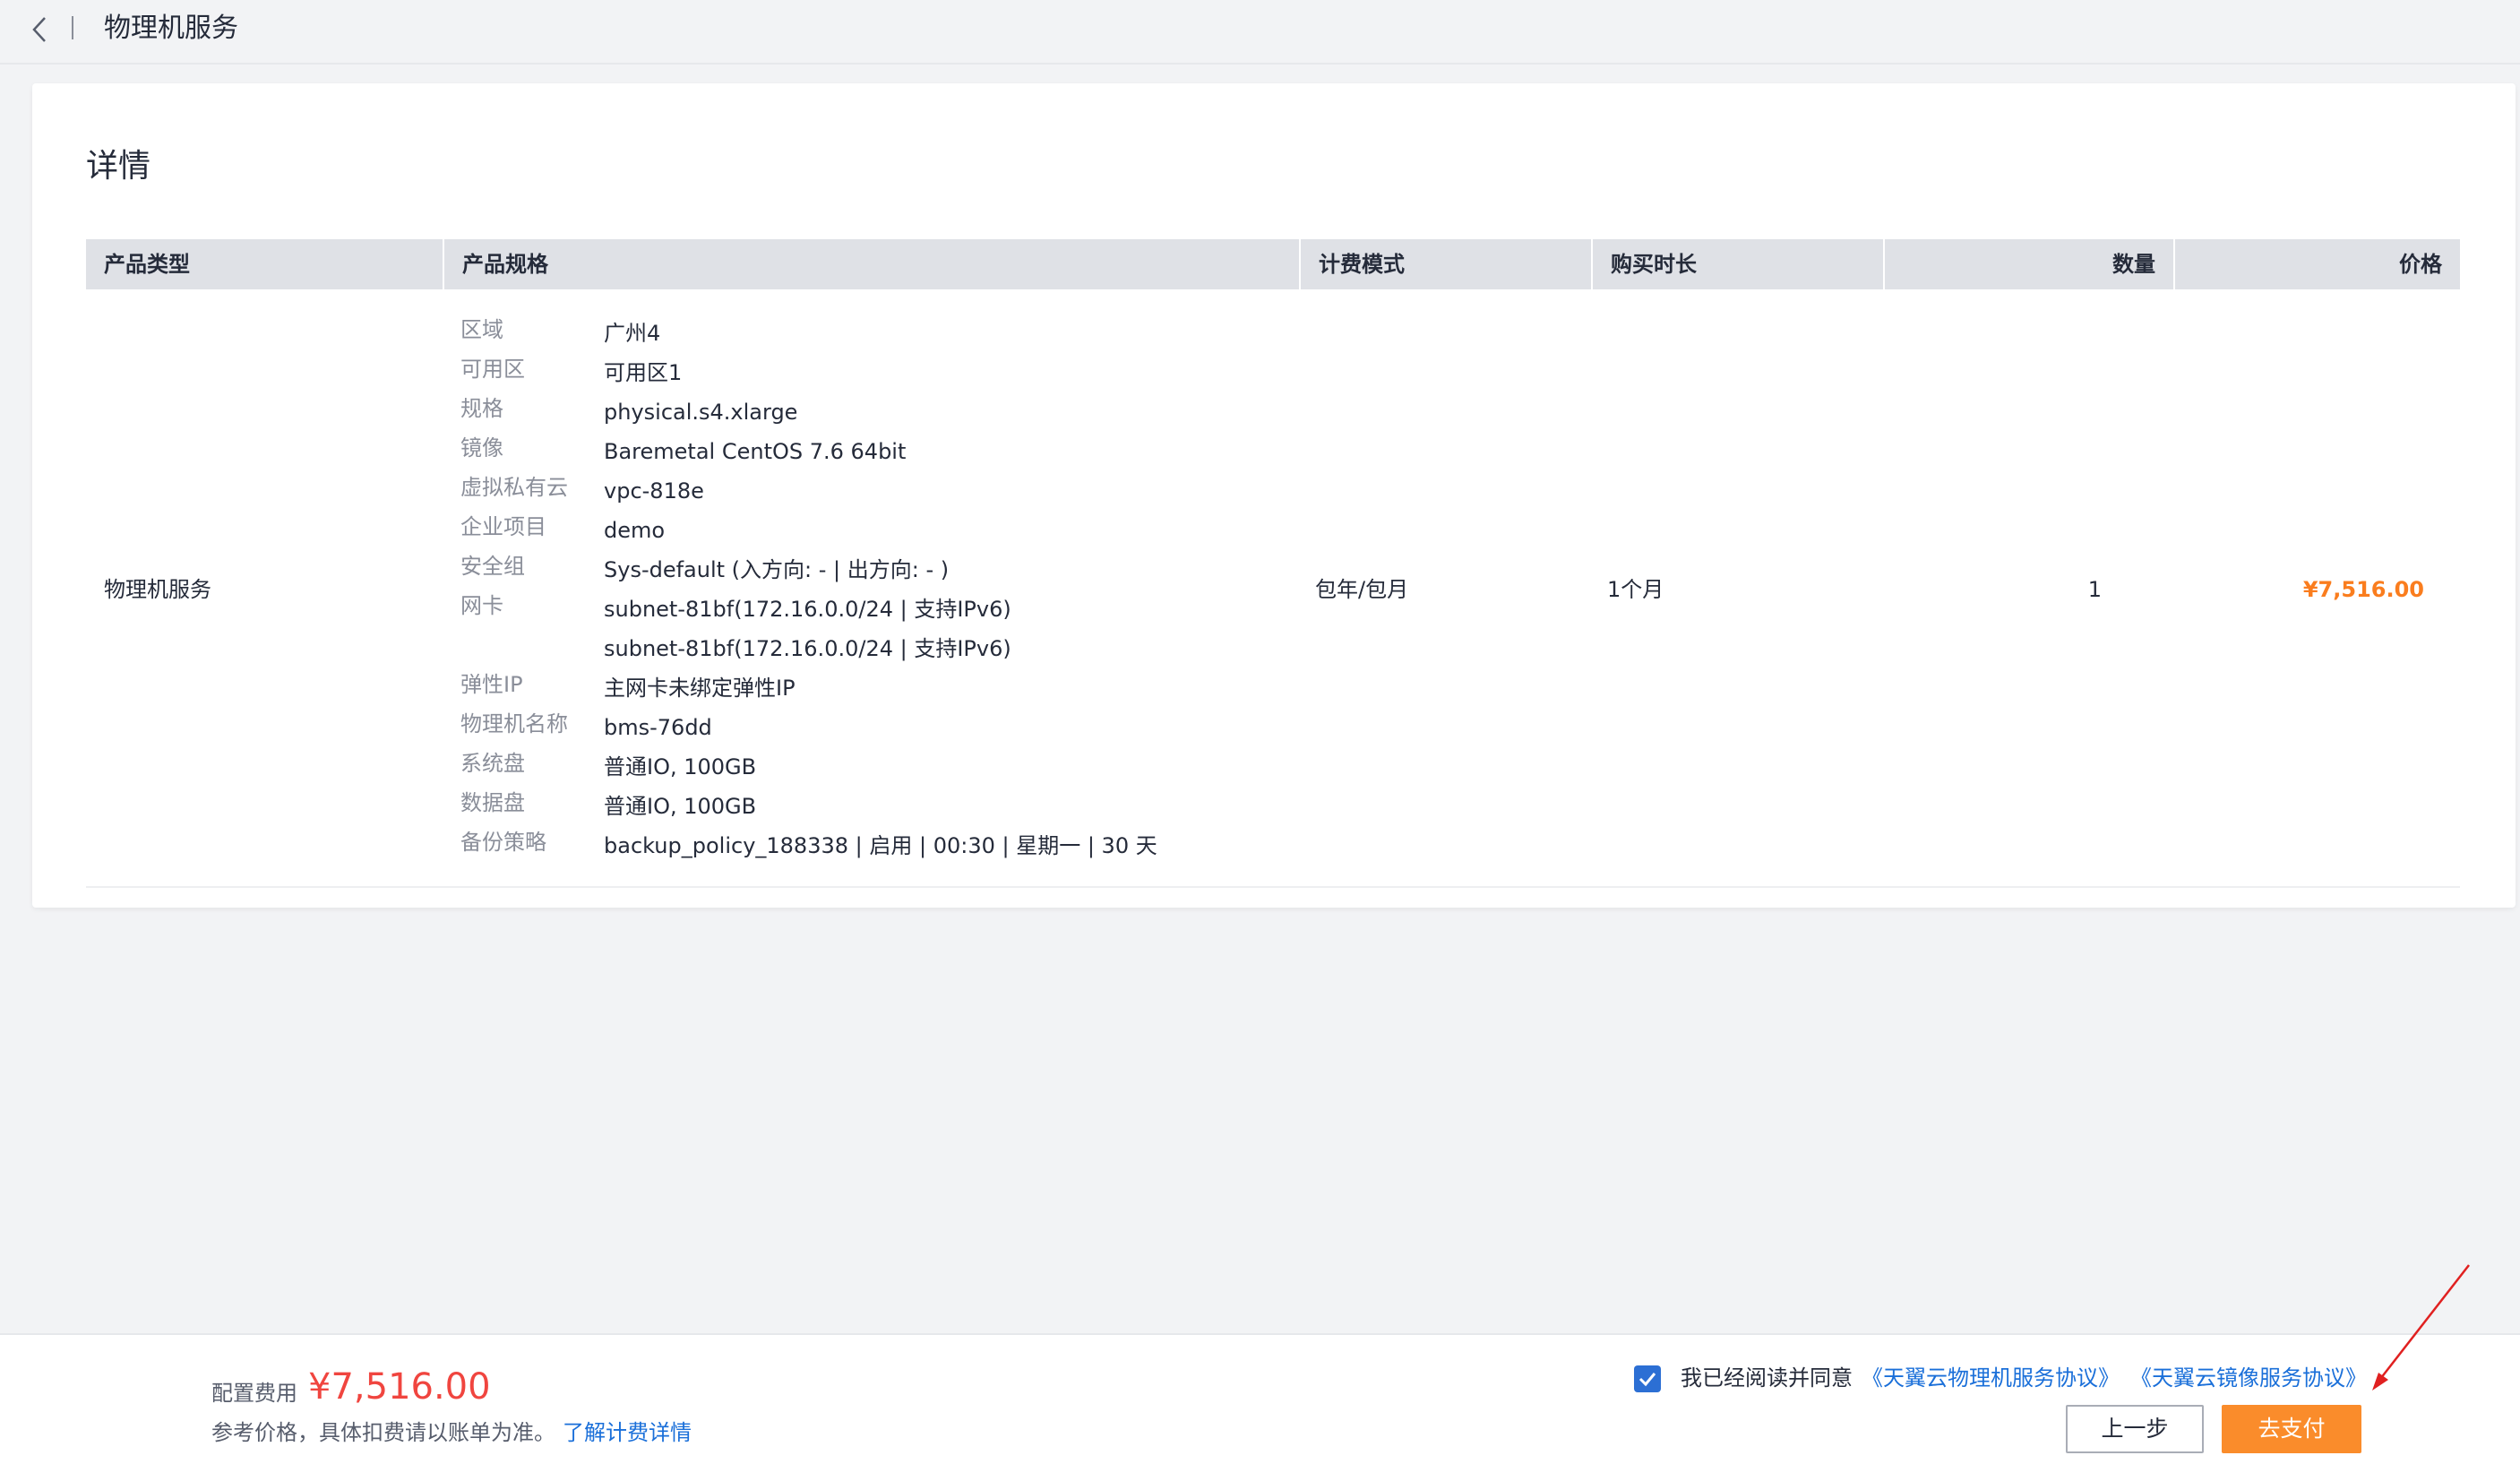 This screenshot has width=2520, height=1464. What do you see at coordinates (254, 1393) in the screenshot?
I see `fee-label: 配置费用` at bounding box center [254, 1393].